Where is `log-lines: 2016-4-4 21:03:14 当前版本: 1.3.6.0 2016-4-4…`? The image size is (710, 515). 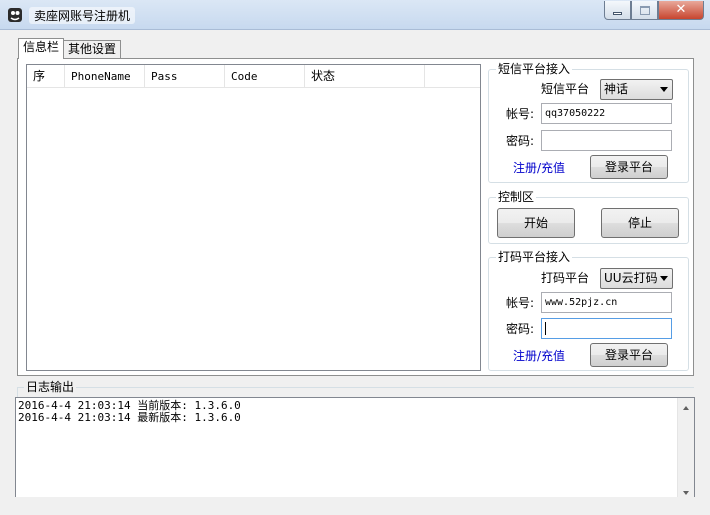 log-lines: 2016-4-4 21:03:14 当前版本: 1.3.6.0 2016-4-4… is located at coordinates (129, 412).